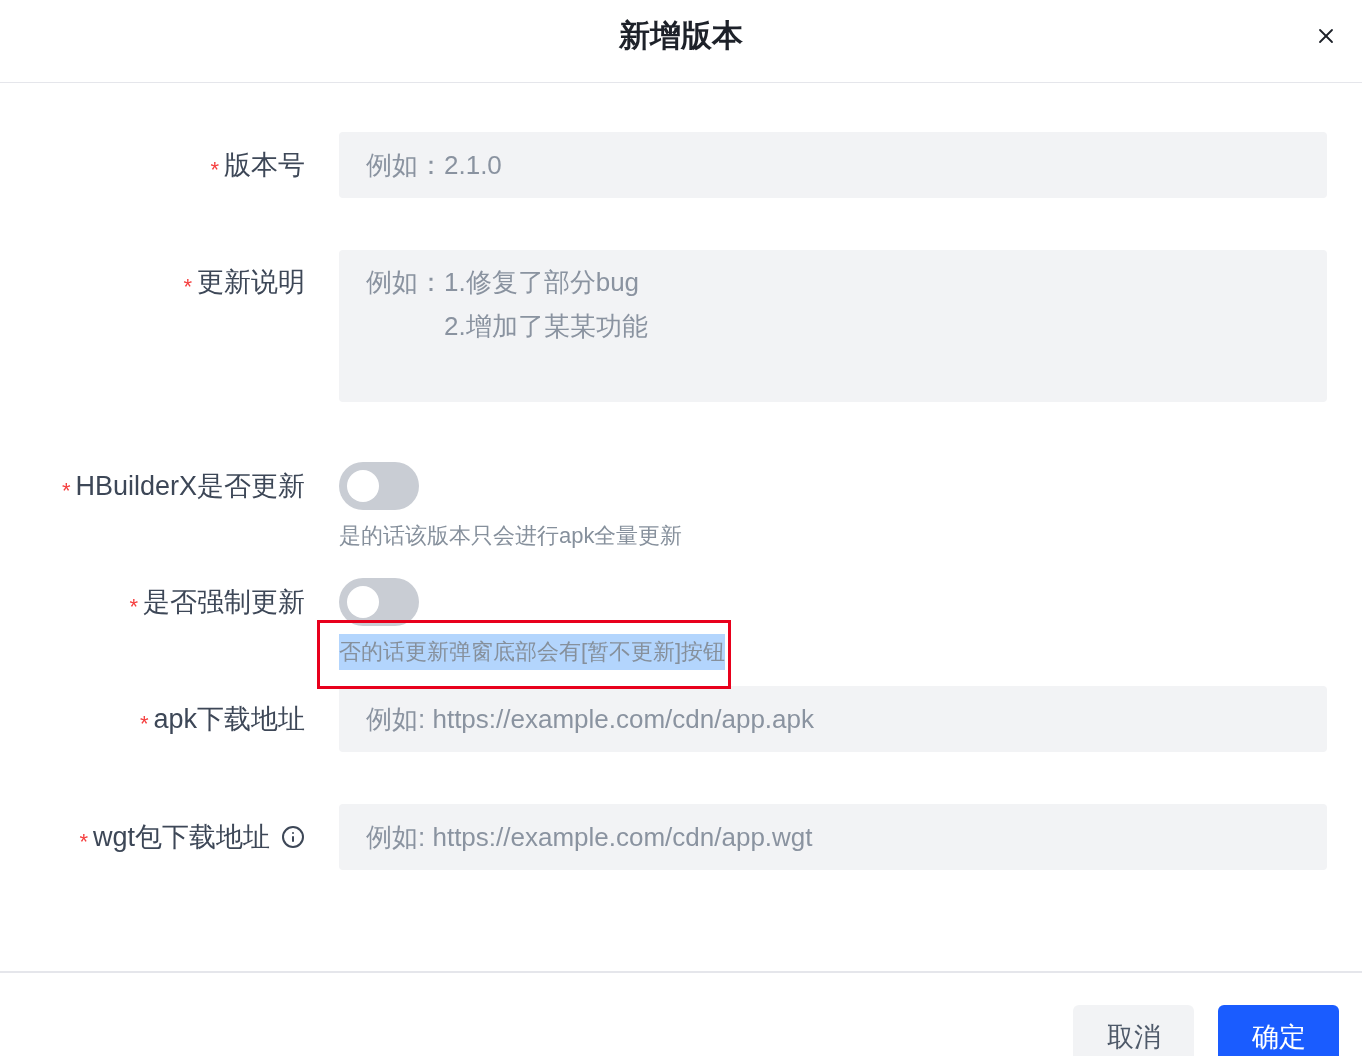 The height and width of the screenshot is (1056, 1362). What do you see at coordinates (833, 719) in the screenshot?
I see `text-input: 例如: https://example.com/cdn/app.apk` at bounding box center [833, 719].